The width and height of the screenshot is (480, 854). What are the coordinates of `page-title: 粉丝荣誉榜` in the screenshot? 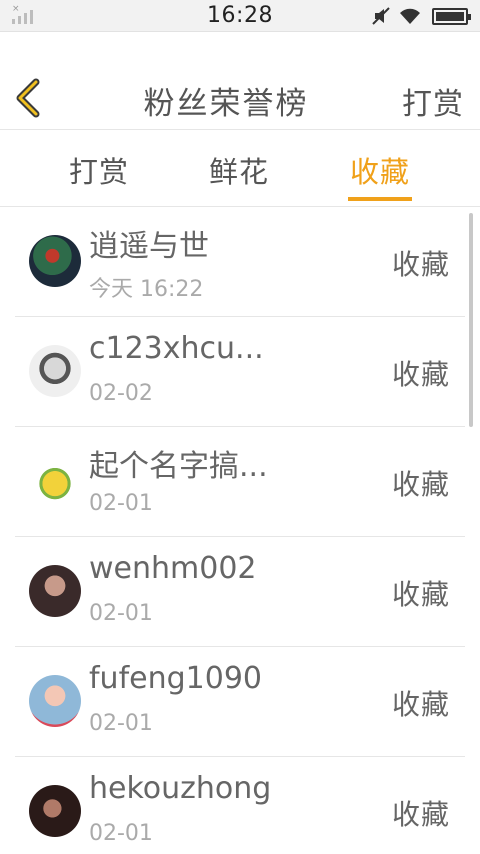 It's located at (226, 104).